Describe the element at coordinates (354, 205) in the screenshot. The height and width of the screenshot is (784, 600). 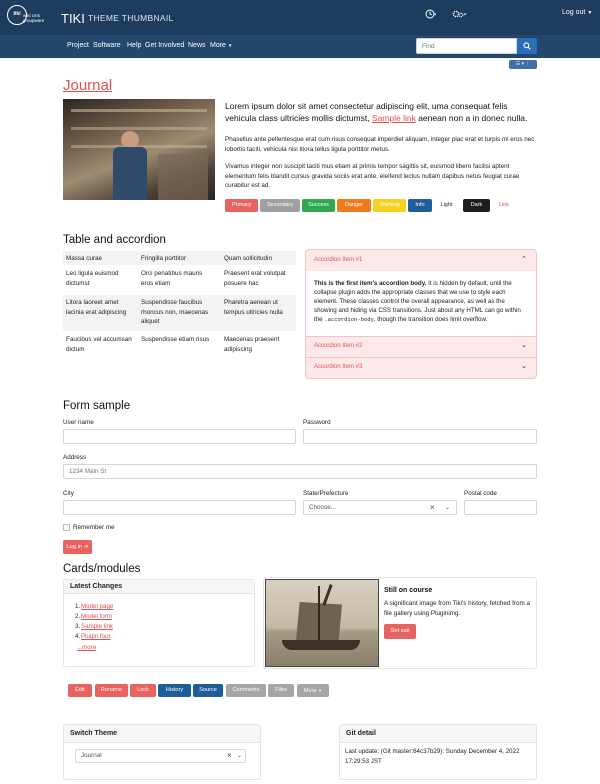
I see `danger-button: Danger` at that location.